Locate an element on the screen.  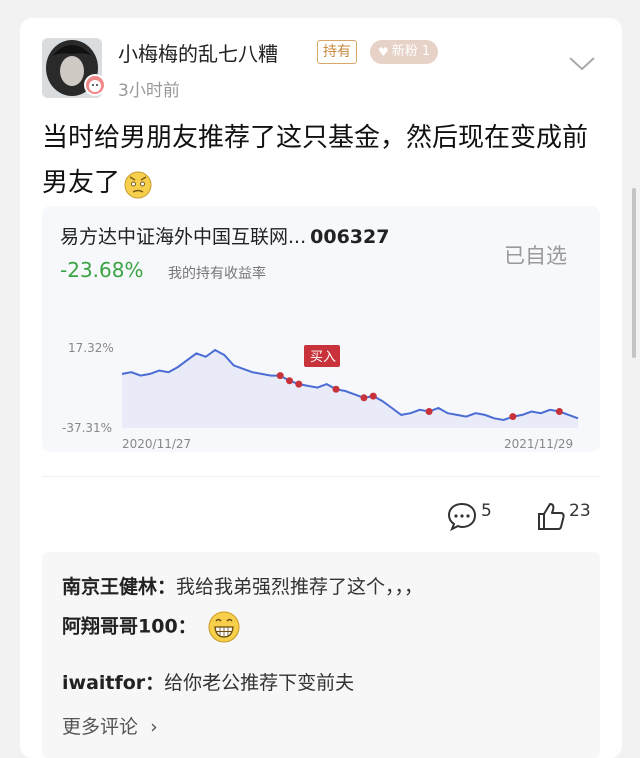
post-text: 当时给男朋友推荐了这只基金，然后现在变成前男友了 is located at coordinates (324, 161).